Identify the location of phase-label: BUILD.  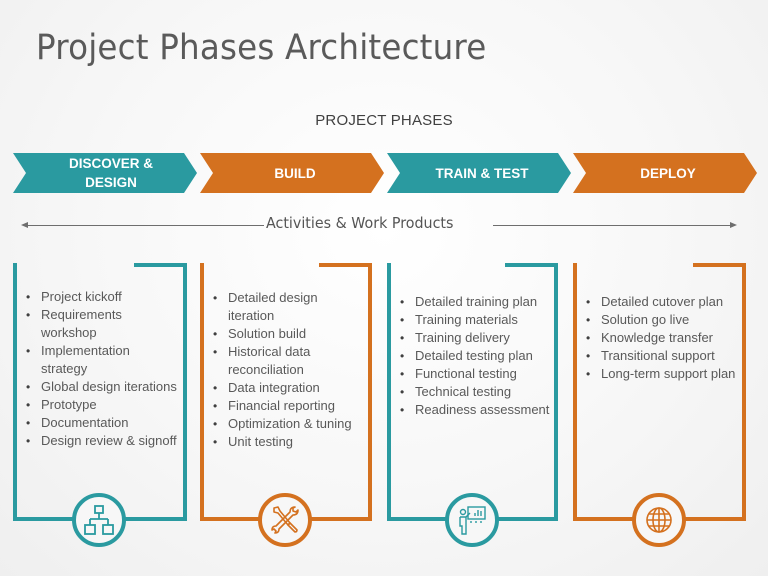
(295, 173).